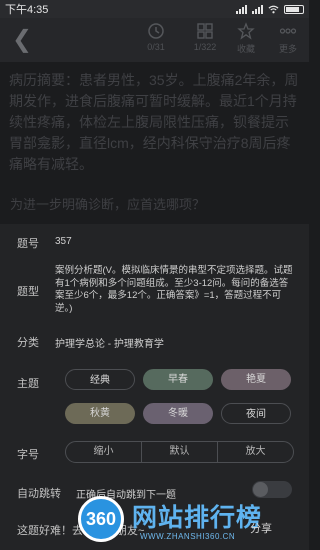  I want to click on theme-classic-button: 经典, so click(100, 379).